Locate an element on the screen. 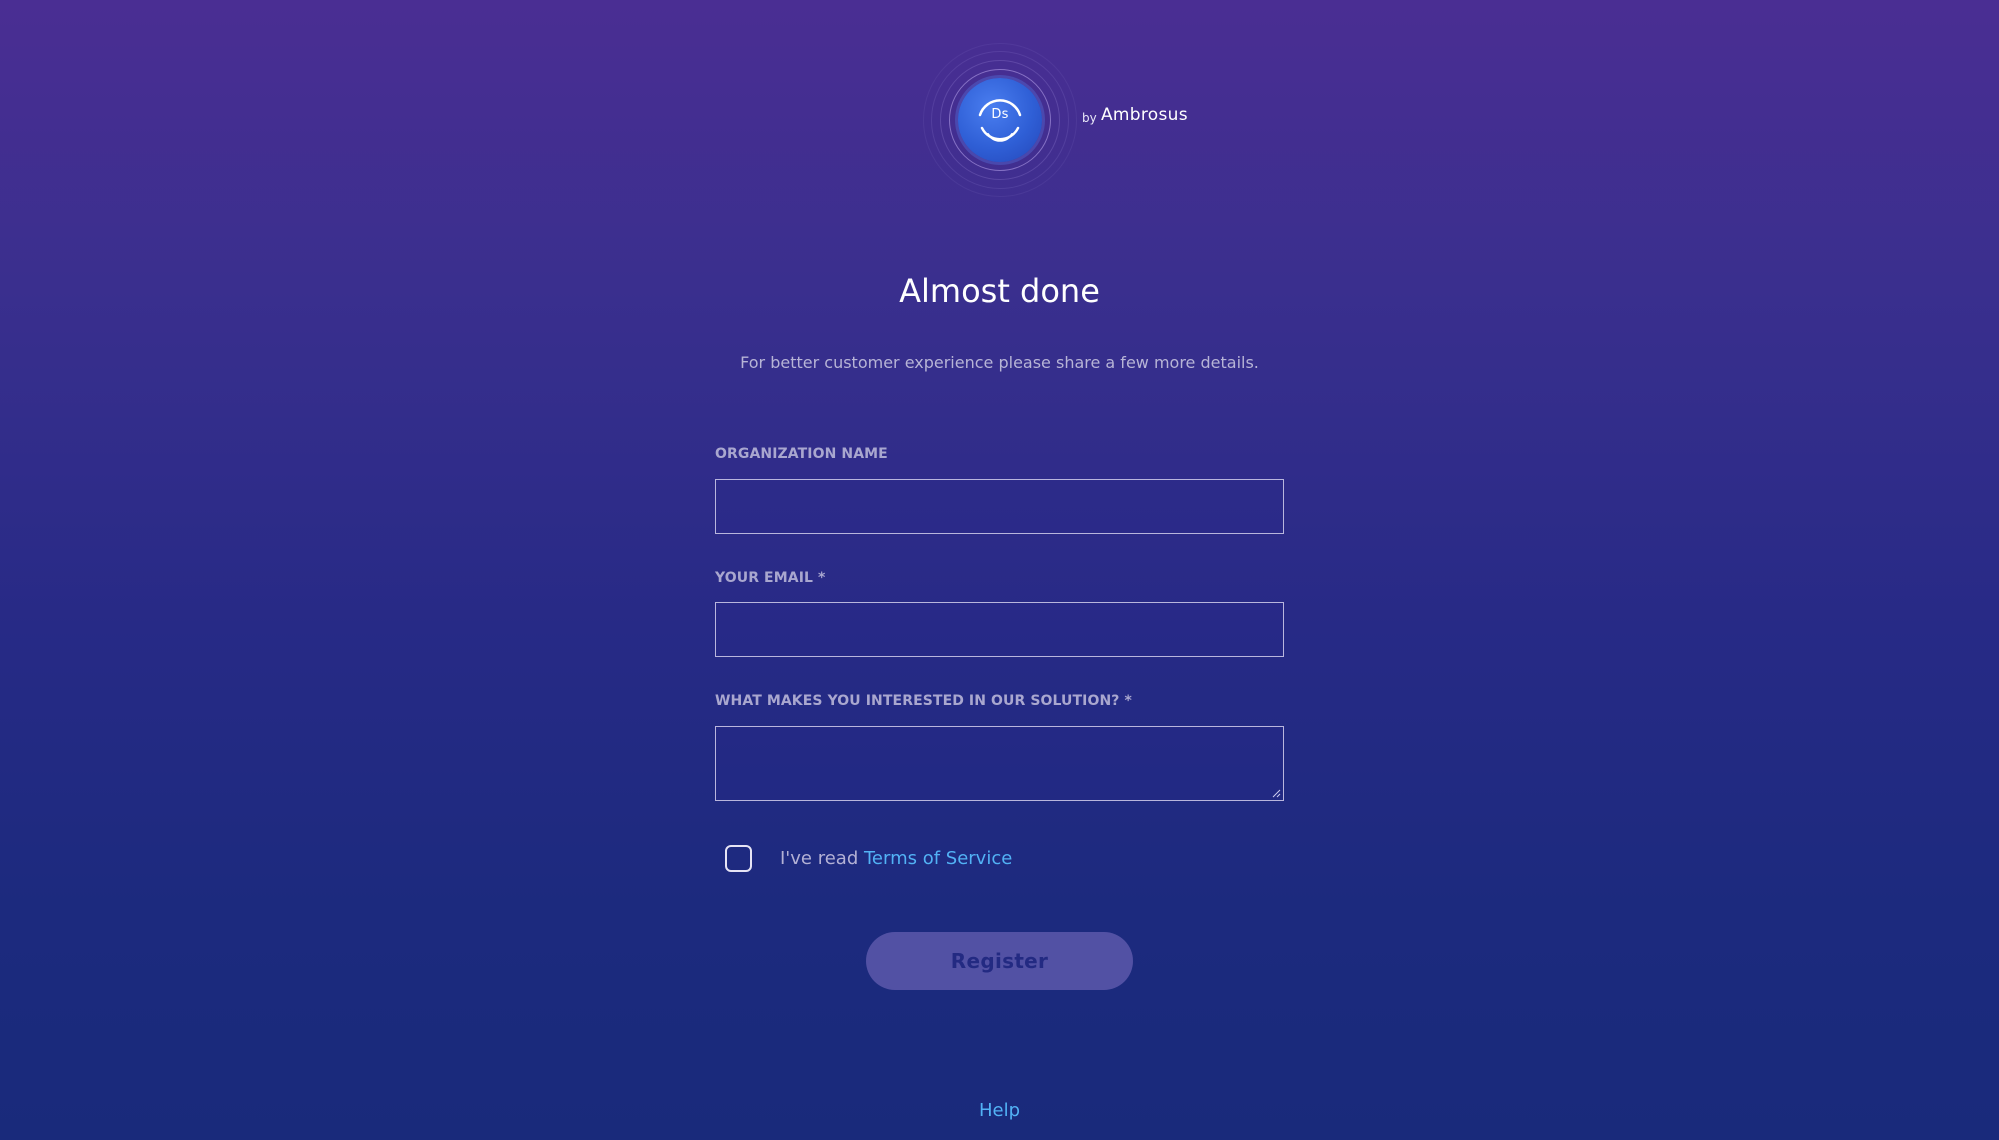  brand-by-text: by is located at coordinates (1089, 118).